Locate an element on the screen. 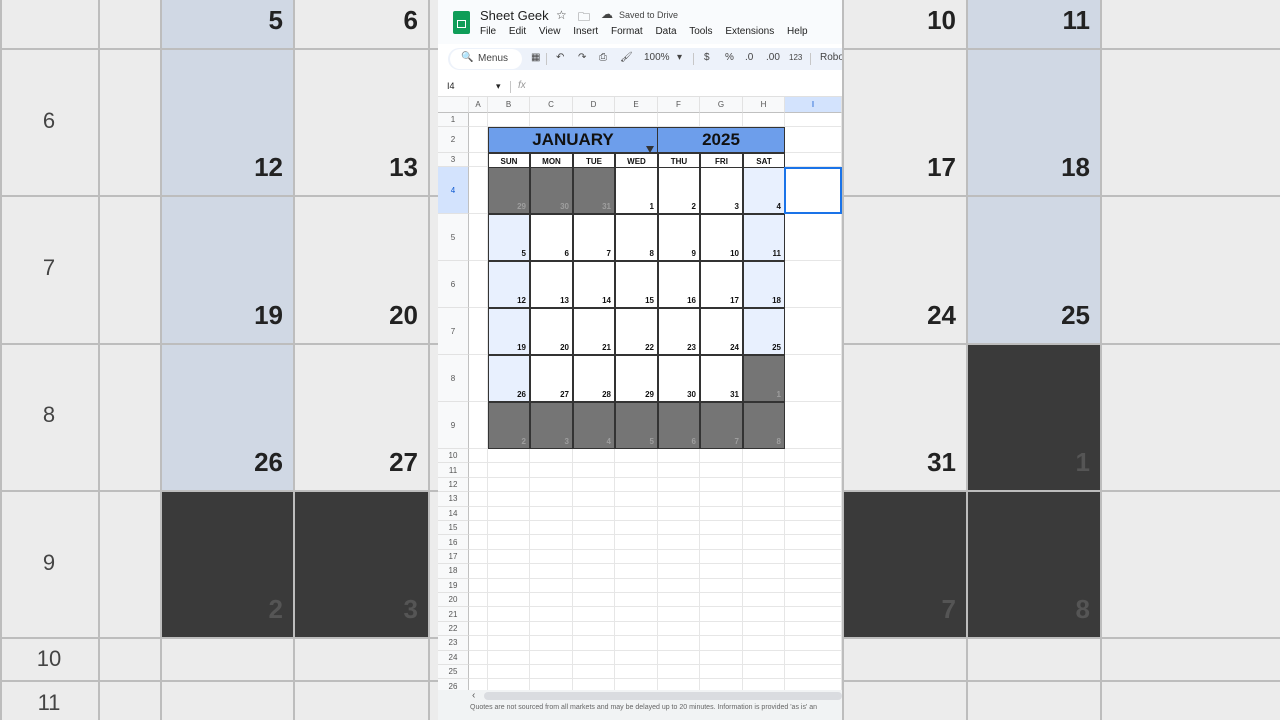 This screenshot has height=720, width=1280. decrease-decimal-button: .0 is located at coordinates (749, 57).